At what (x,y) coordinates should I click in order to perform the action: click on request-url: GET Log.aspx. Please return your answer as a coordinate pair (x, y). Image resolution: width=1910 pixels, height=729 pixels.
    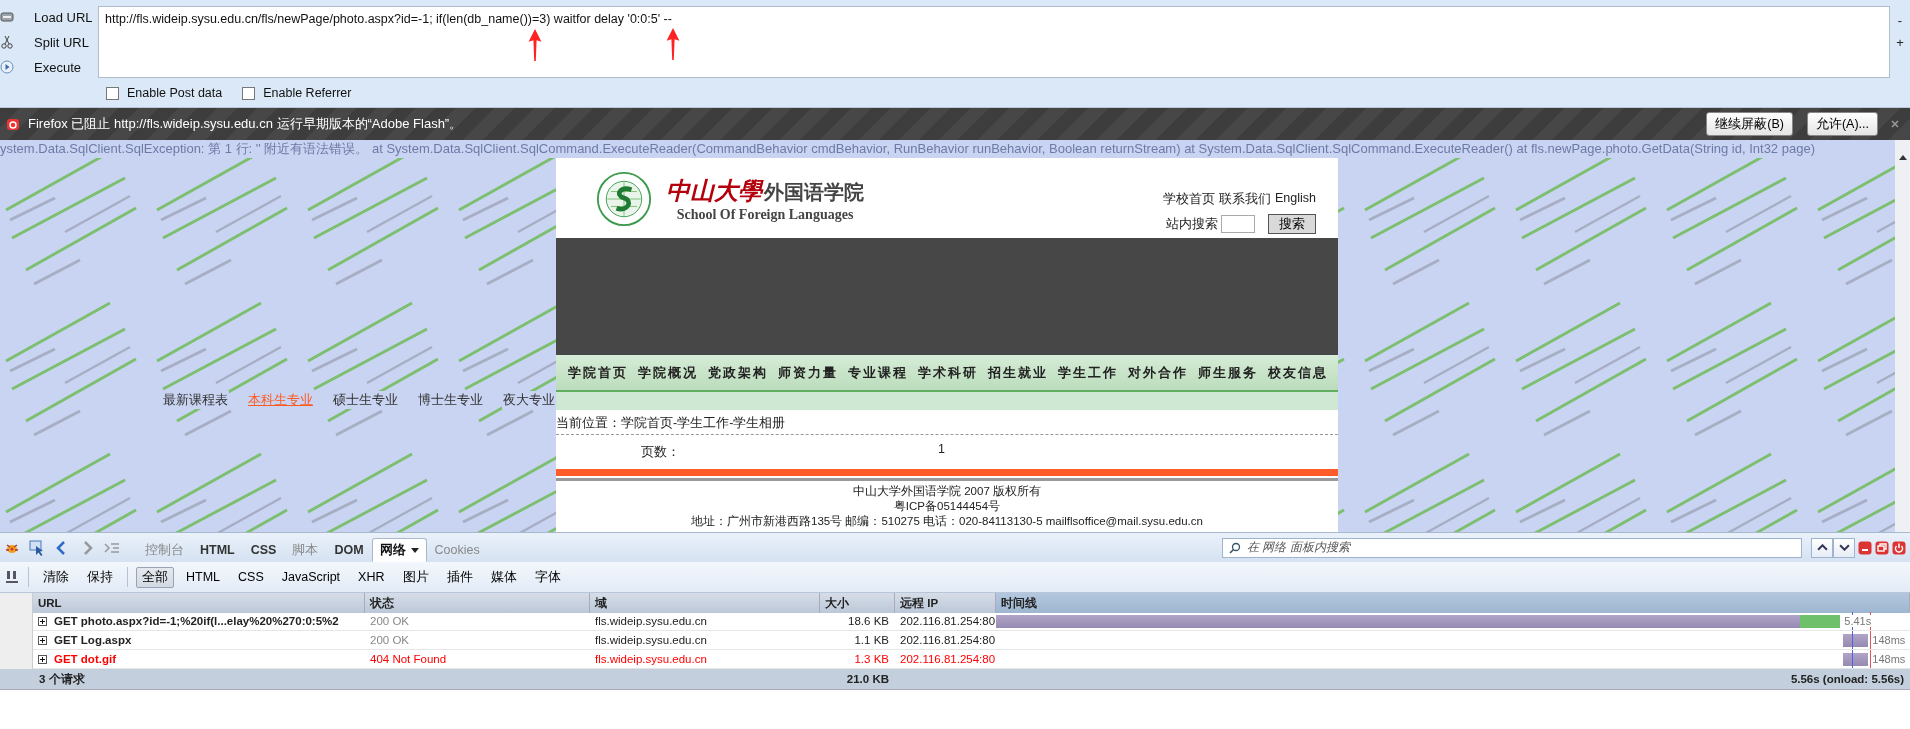
    Looking at the image, I should click on (199, 640).